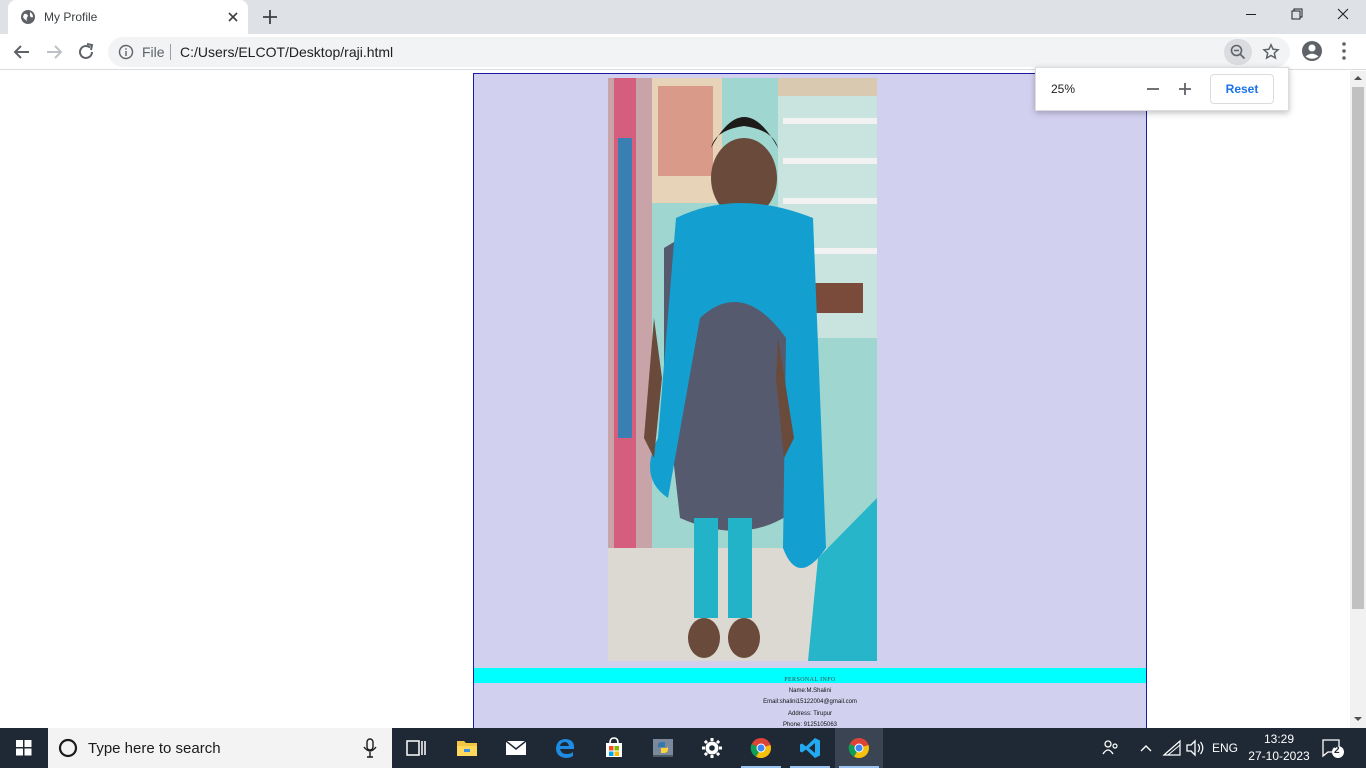 The image size is (1366, 768). I want to click on tab-my-profile: My Profile, so click(128, 17).